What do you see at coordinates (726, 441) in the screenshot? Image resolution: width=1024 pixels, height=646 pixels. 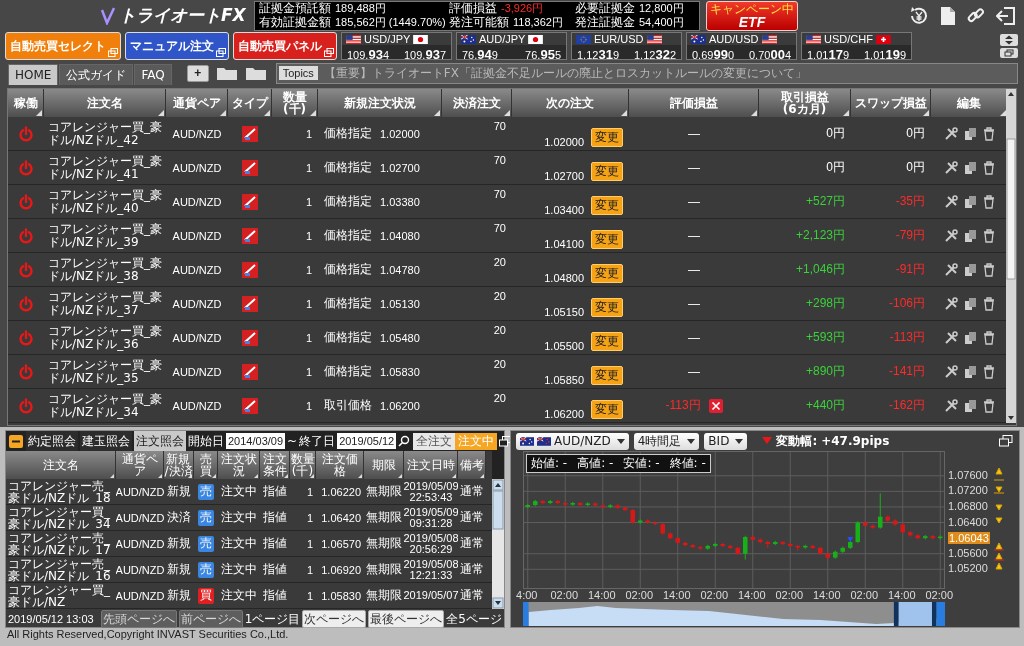 I see `price-type-dropdown: BID` at bounding box center [726, 441].